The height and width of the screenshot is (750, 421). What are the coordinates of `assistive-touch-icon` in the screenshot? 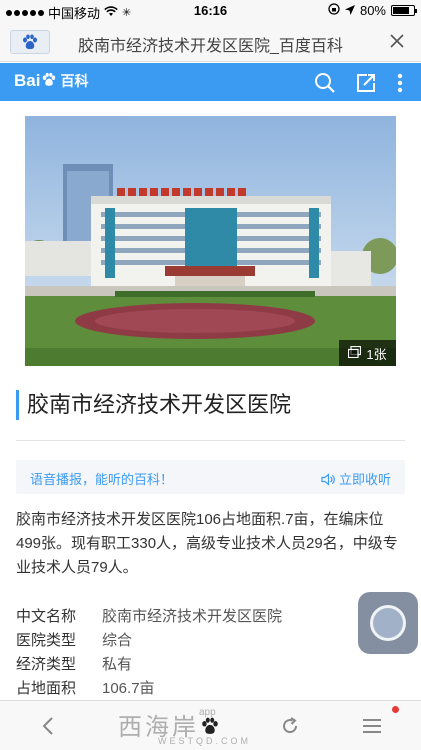 It's located at (388, 623).